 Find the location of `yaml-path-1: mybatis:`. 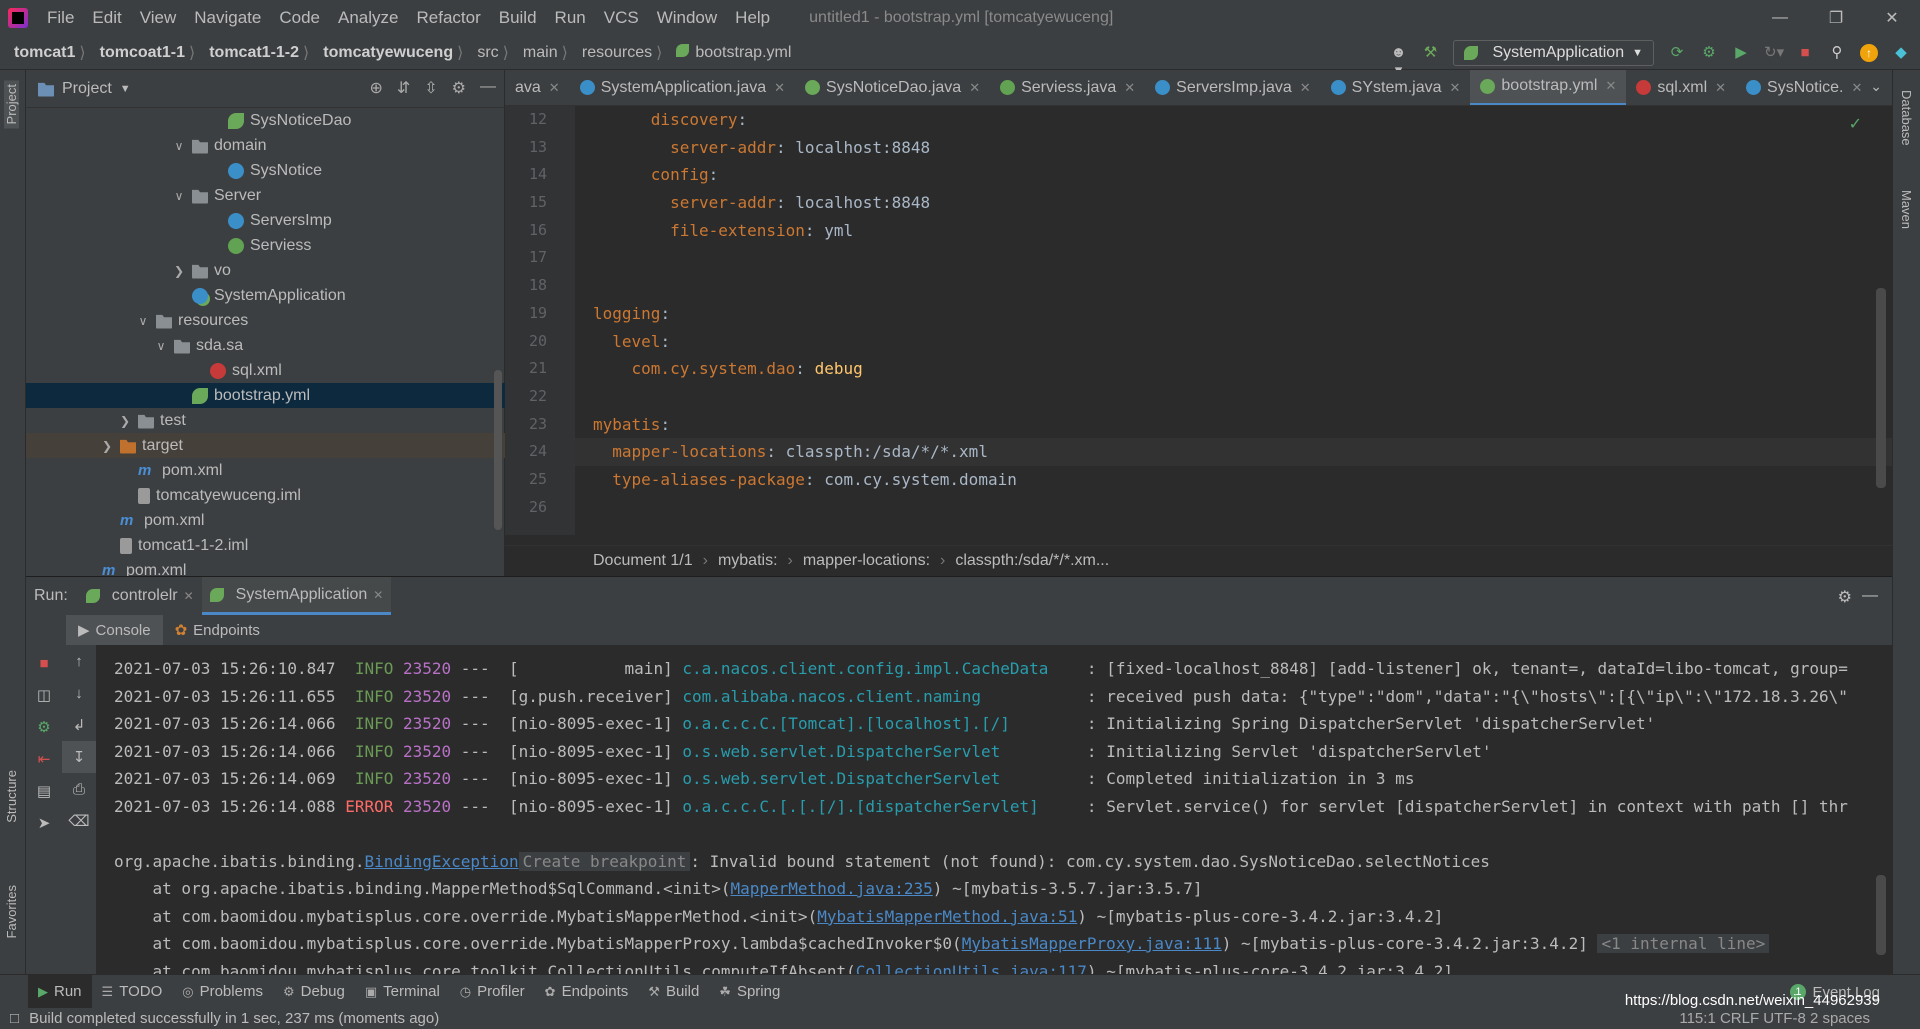

yaml-path-1: mybatis: is located at coordinates (748, 561).